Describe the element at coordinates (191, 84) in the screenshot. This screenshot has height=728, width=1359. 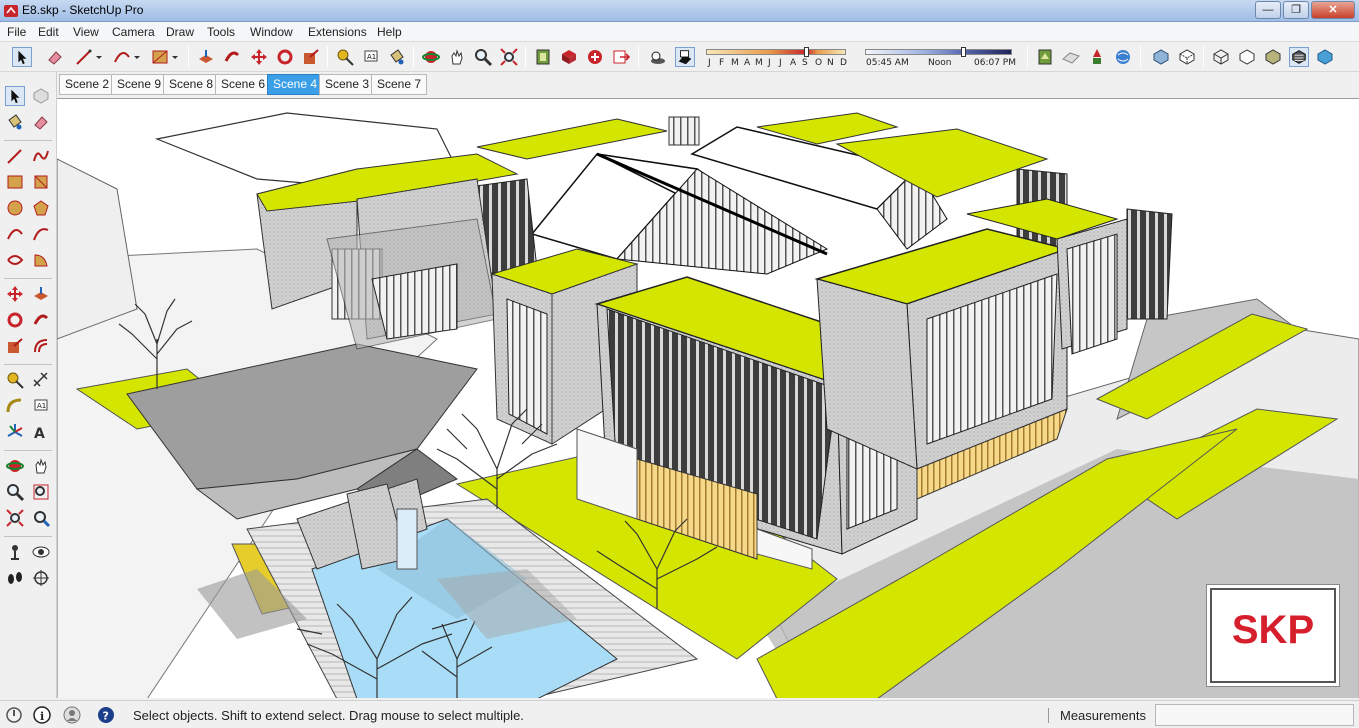
I see `tab-scene-8: Scene 8` at that location.